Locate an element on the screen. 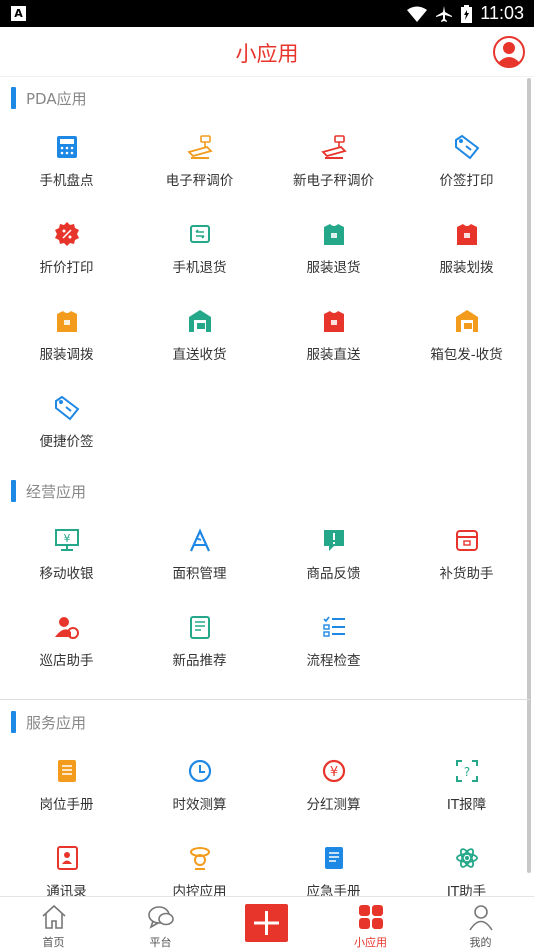  chat-bubble-icon is located at coordinates (161, 917).